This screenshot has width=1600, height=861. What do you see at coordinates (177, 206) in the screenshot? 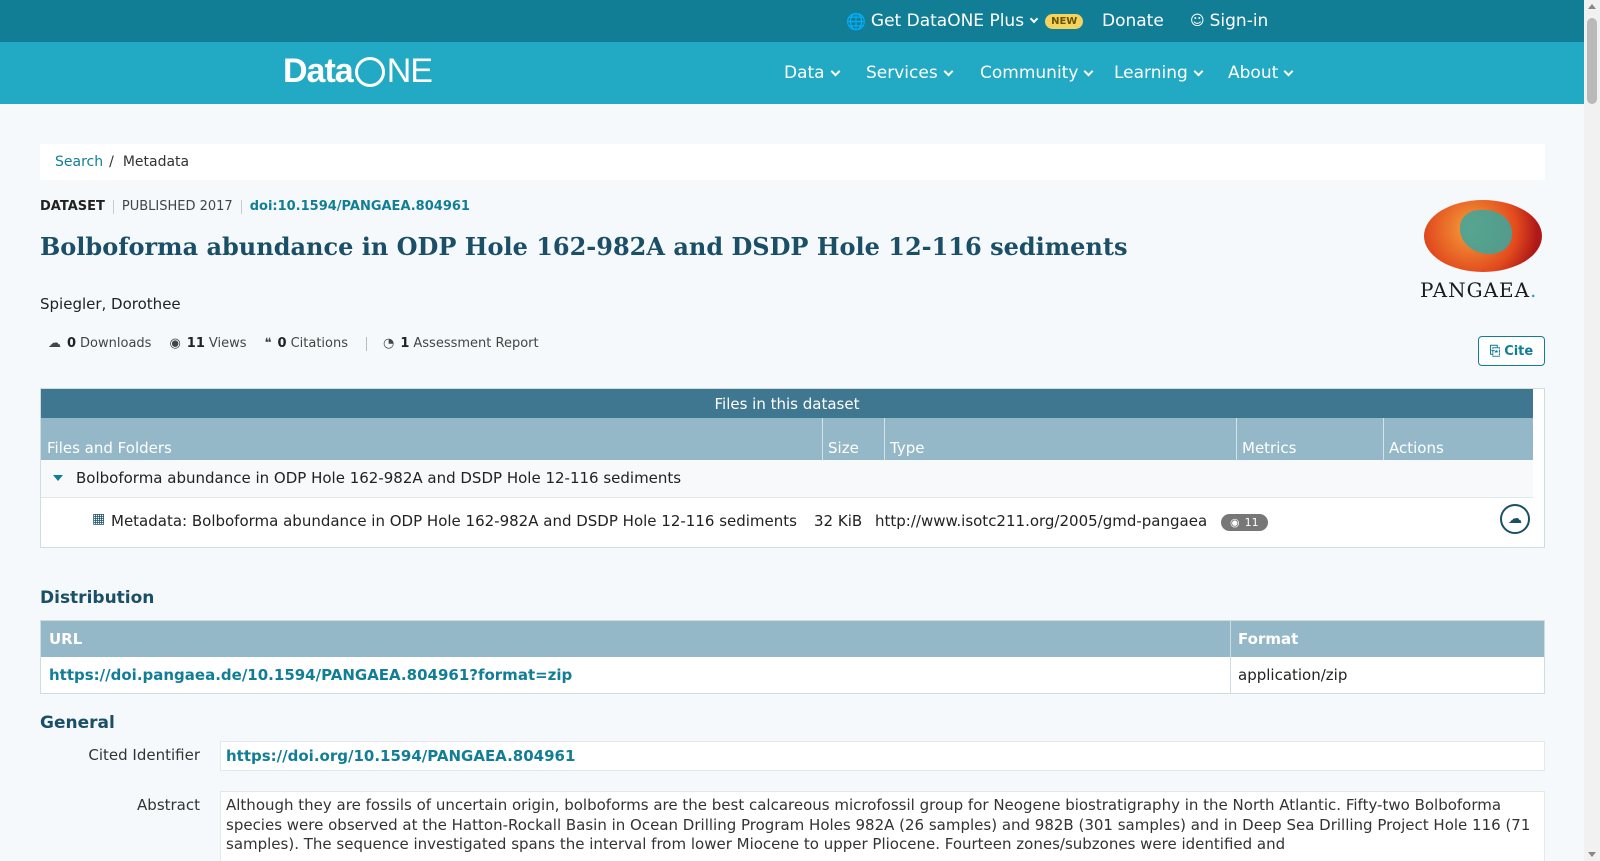
I see `published-label: PUBLISHED 2017` at bounding box center [177, 206].